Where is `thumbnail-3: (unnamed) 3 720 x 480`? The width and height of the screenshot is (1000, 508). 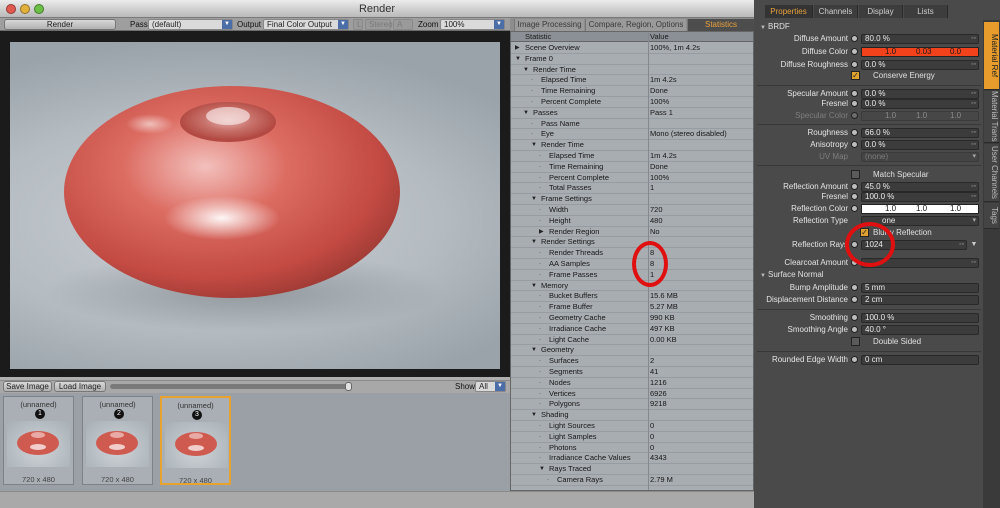
thumbnail-3: (unnamed) 3 720 x 480 is located at coordinates (195, 440).